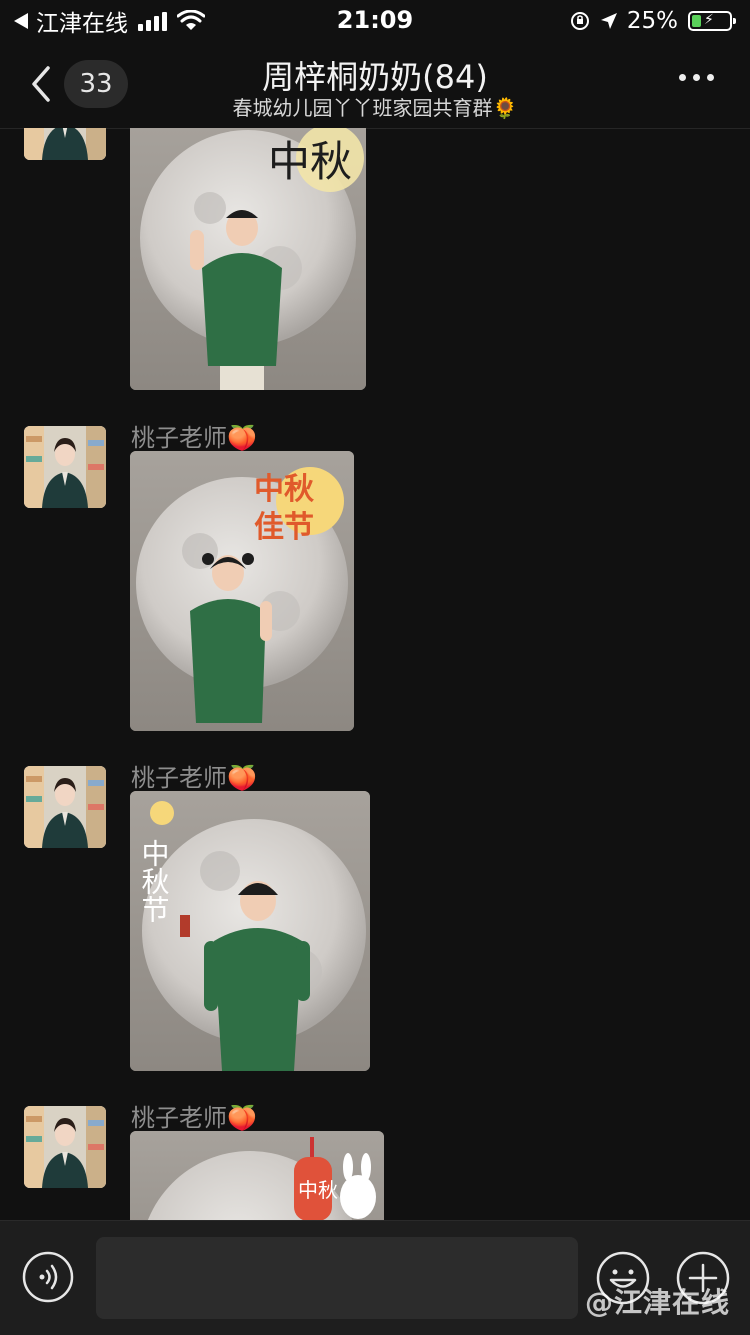 The image size is (750, 1335). Describe the element at coordinates (608, 21) in the screenshot. I see `location-arrow-icon` at that location.